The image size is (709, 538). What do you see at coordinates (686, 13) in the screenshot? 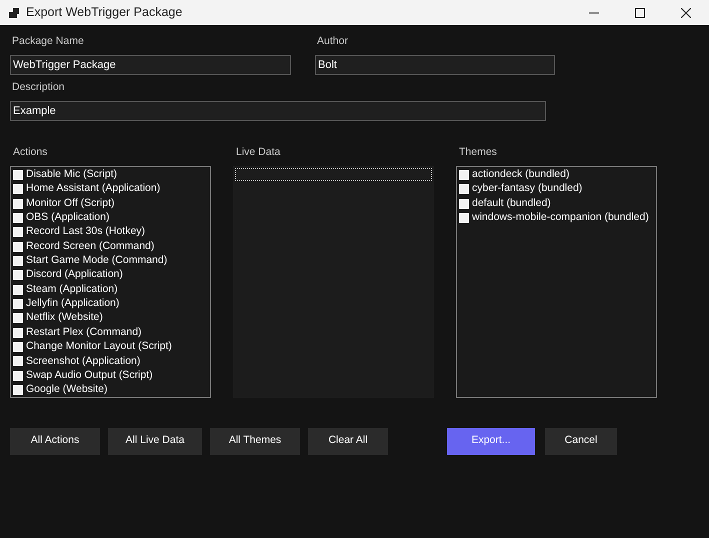
I see `close-icon` at bounding box center [686, 13].